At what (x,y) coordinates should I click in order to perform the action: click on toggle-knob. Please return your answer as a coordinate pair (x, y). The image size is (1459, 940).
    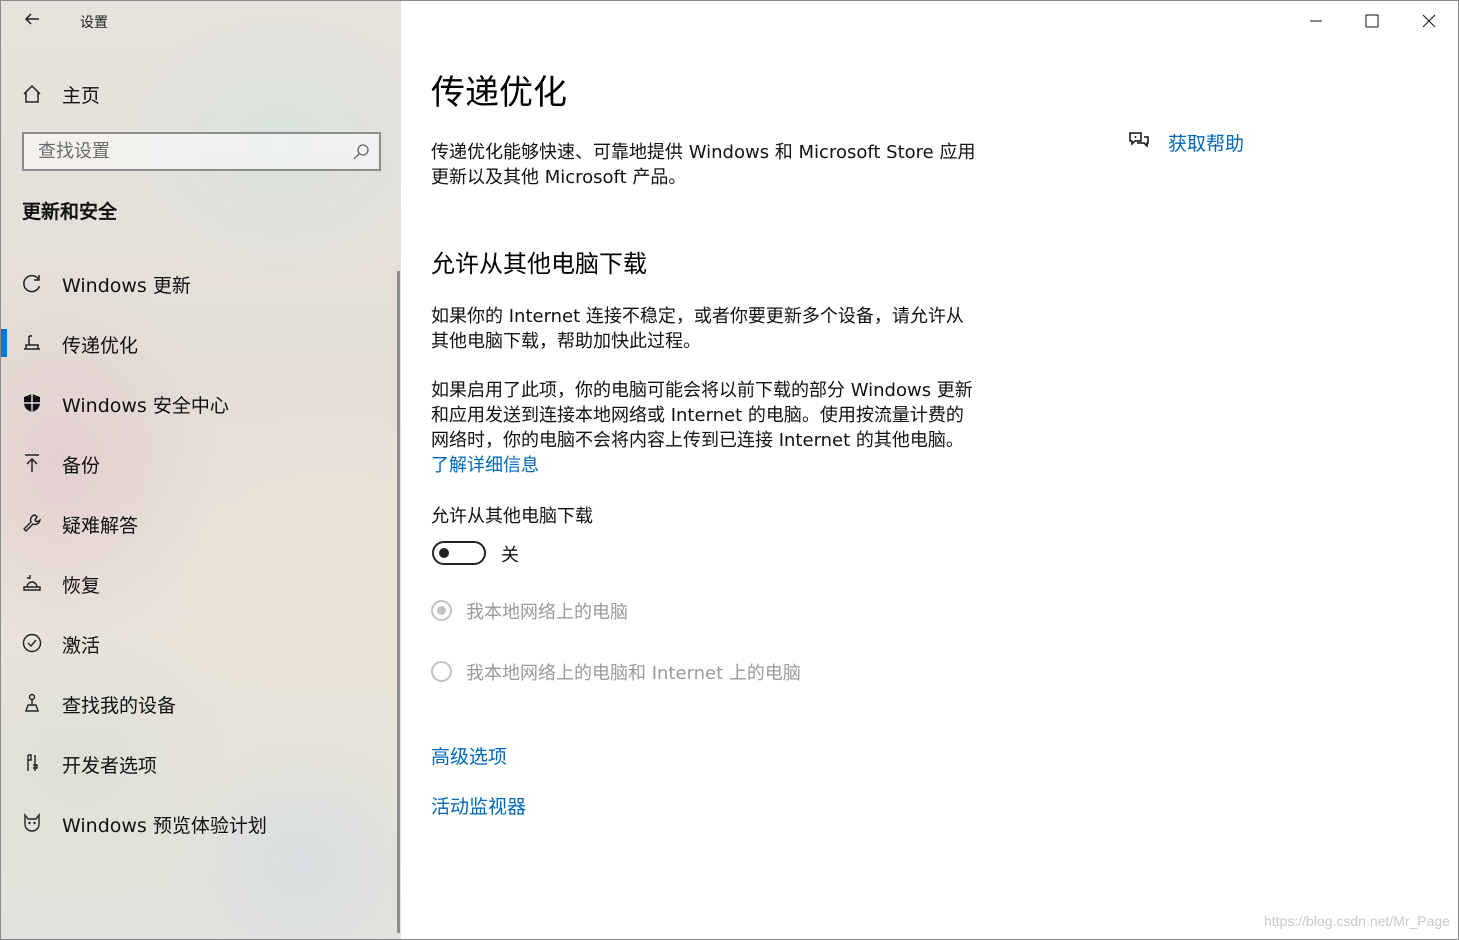
    Looking at the image, I should click on (444, 553).